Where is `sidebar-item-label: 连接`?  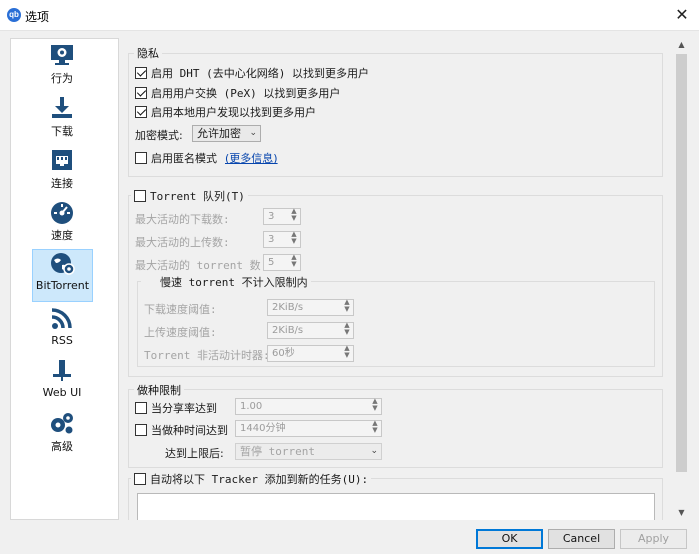 sidebar-item-label: 连接 is located at coordinates (62, 183).